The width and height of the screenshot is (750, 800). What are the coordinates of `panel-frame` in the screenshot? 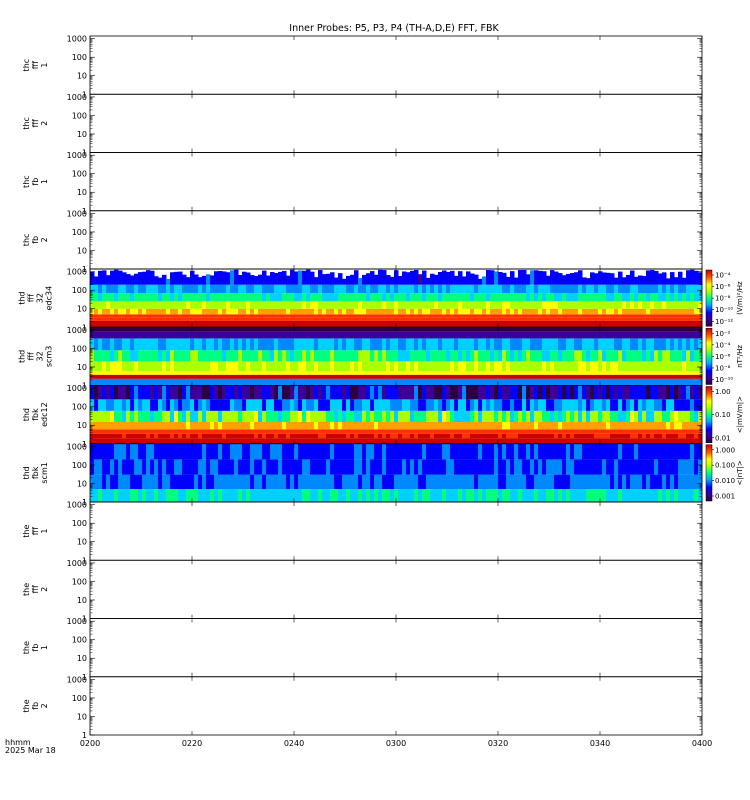 It's located at (396, 589).